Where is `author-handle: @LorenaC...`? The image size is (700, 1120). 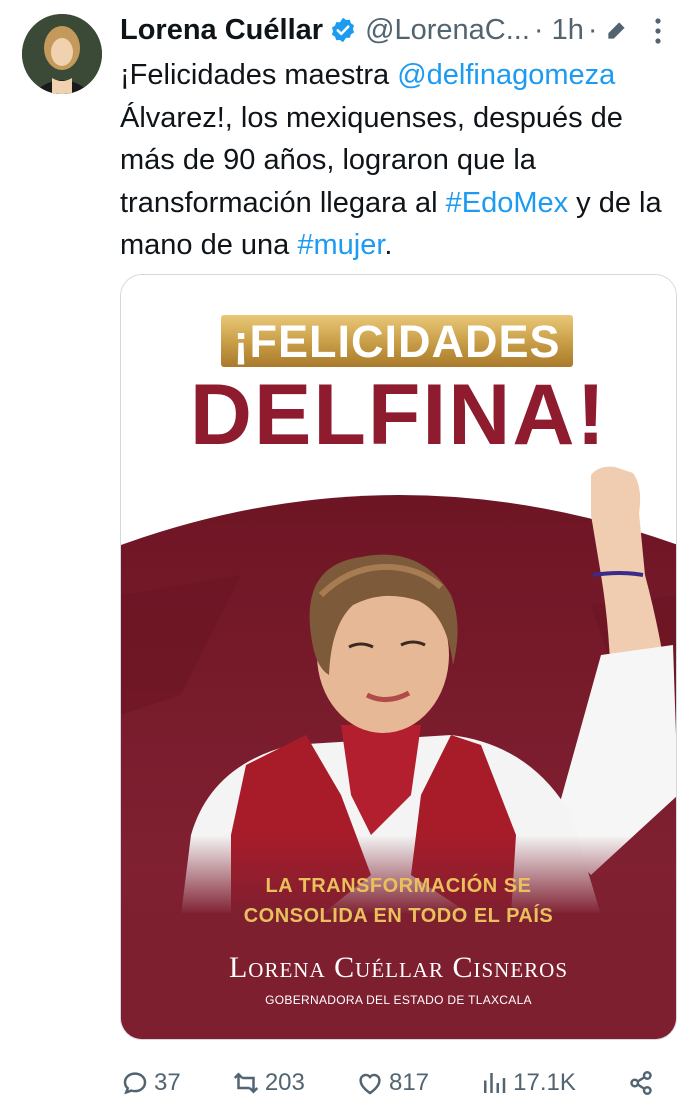
author-handle: @LorenaC... is located at coordinates (447, 30).